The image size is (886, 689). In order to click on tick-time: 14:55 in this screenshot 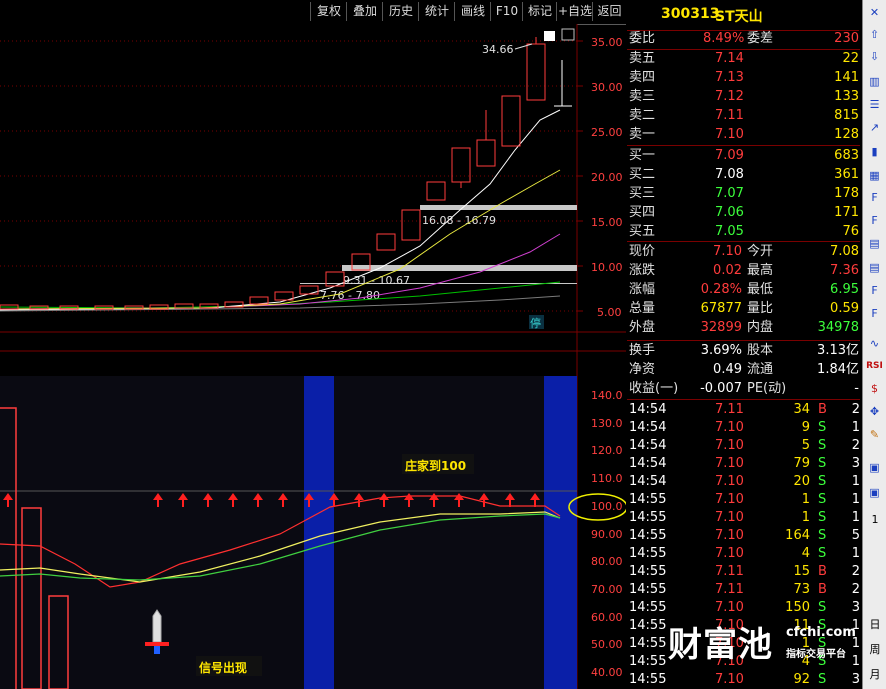, I will do `click(648, 571)`.